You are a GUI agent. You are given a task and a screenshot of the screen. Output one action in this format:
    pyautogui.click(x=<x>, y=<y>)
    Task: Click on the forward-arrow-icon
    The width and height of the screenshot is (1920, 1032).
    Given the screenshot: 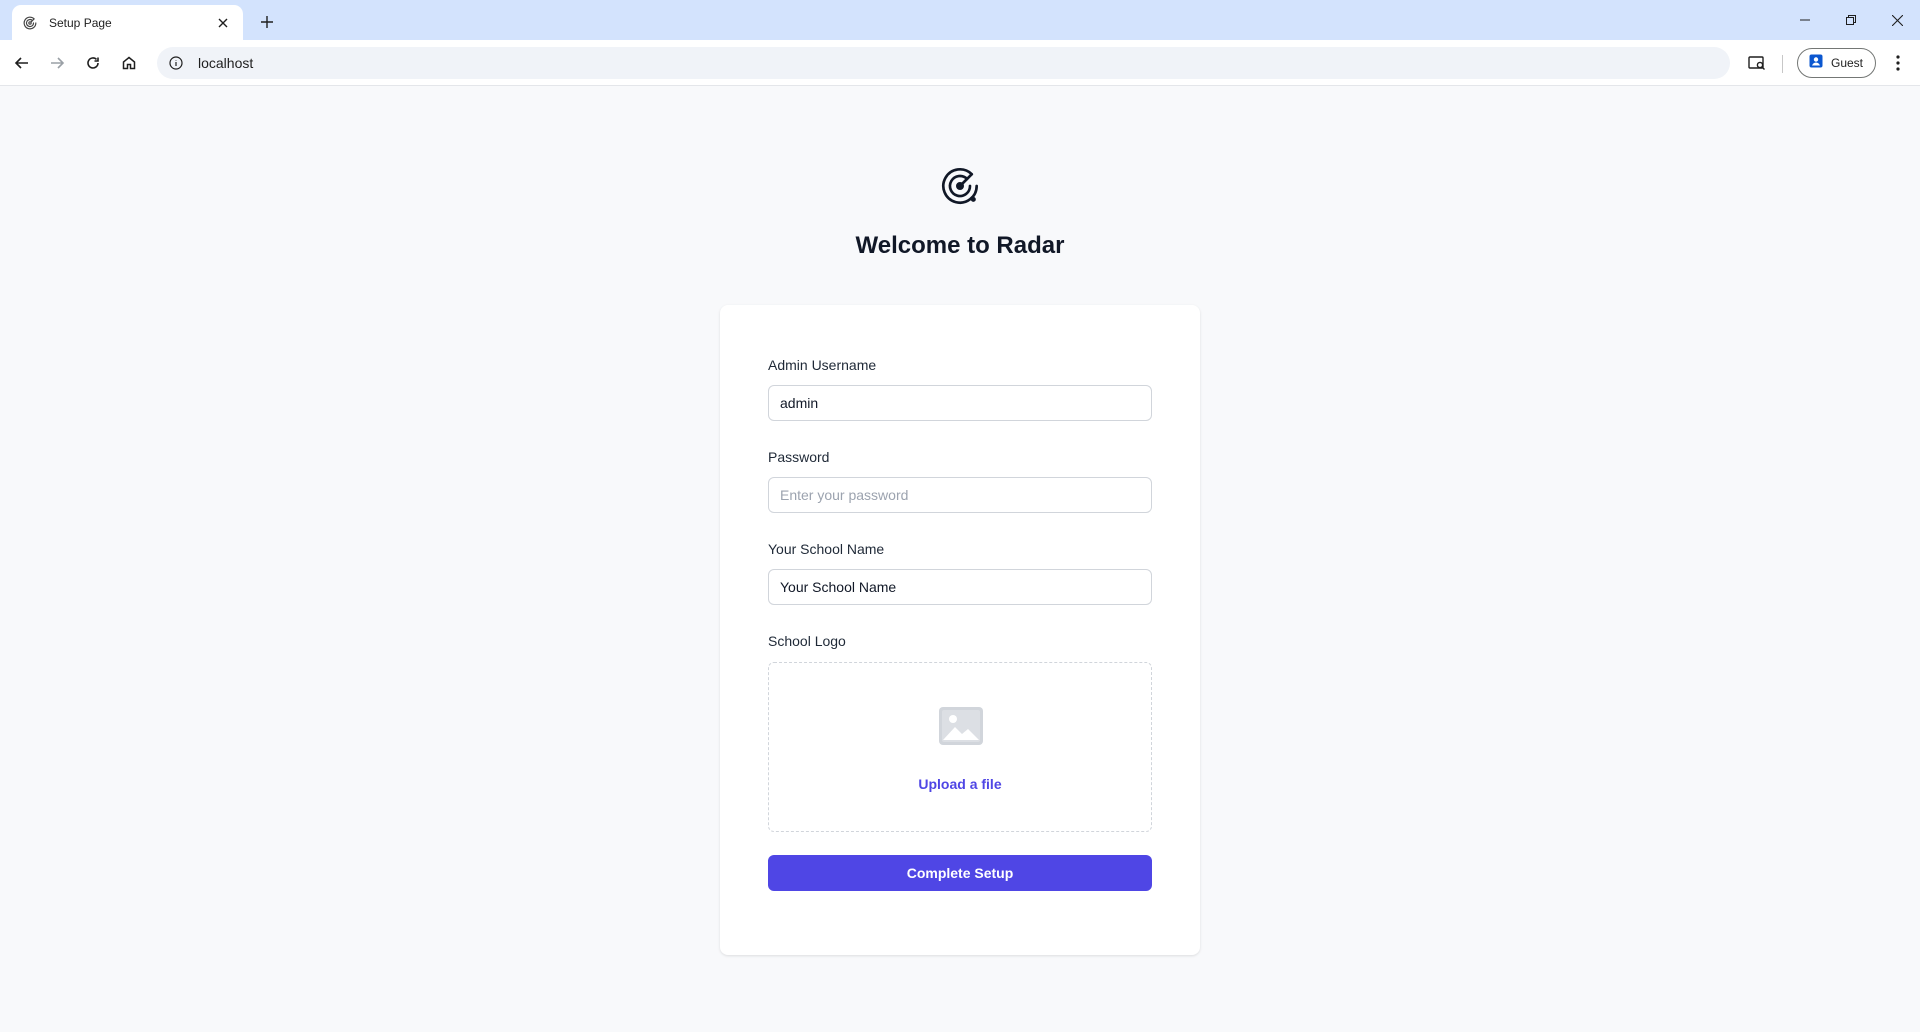 What is the action you would take?
    pyautogui.click(x=57, y=63)
    